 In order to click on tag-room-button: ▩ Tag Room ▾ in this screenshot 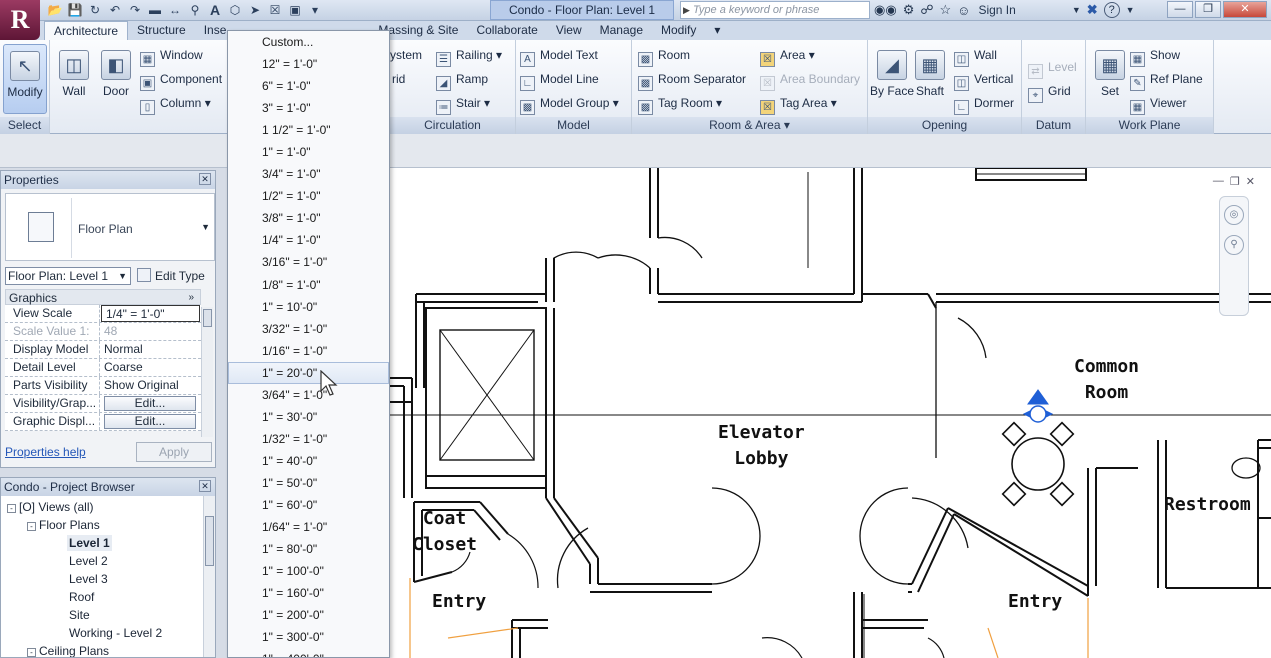, I will do `click(680, 103)`.